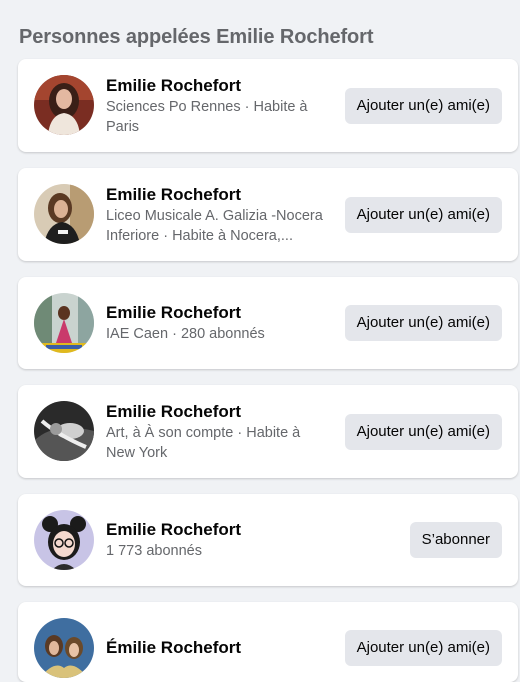 Image resolution: width=520 pixels, height=682 pixels. What do you see at coordinates (185, 334) in the screenshot?
I see `person-detail: IAE Caen · 280 abonnés` at bounding box center [185, 334].